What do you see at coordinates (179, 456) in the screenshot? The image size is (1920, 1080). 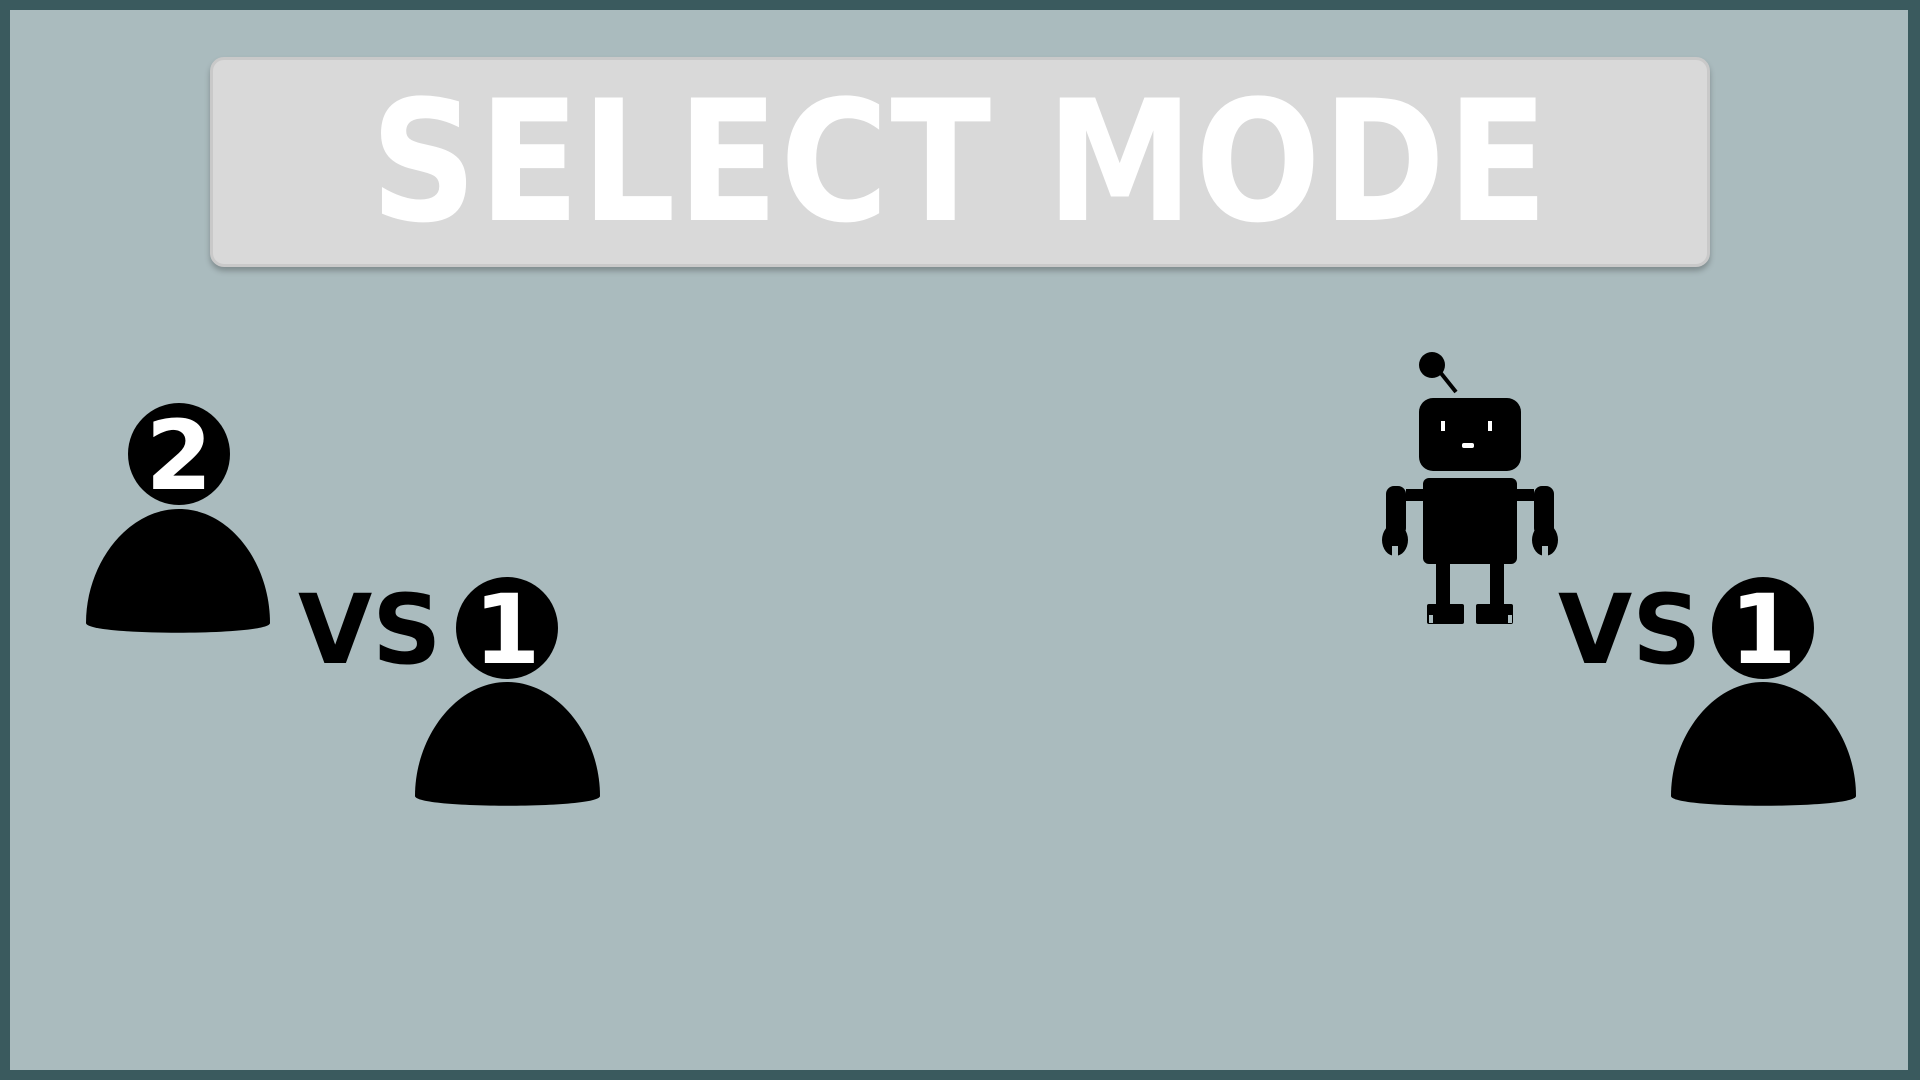 I see `player-two-badge: 2` at bounding box center [179, 456].